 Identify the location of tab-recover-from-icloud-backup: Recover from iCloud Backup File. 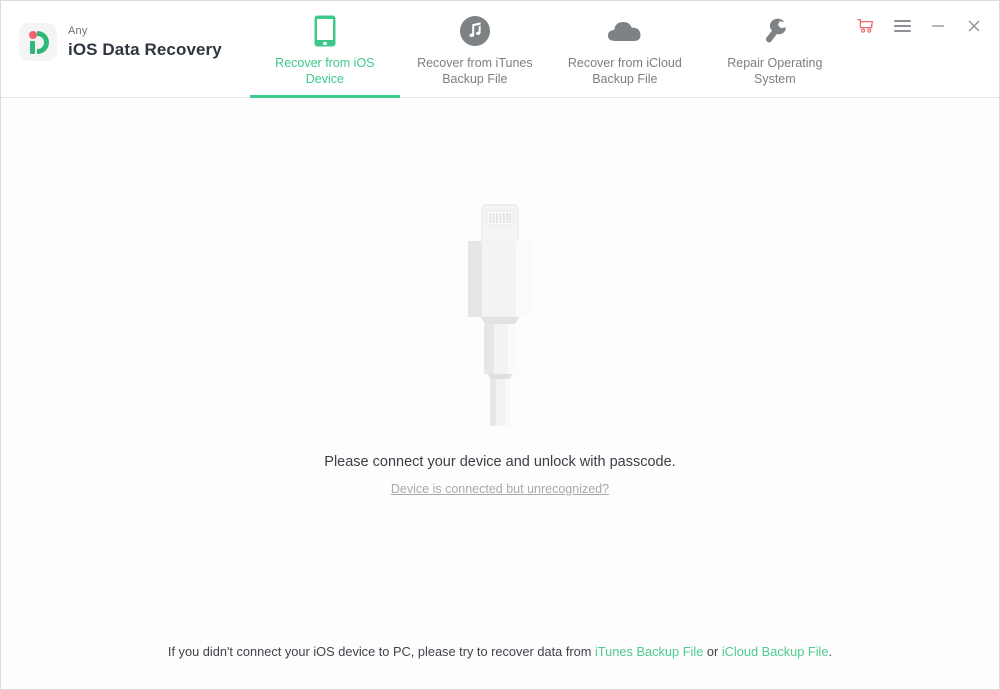
(625, 49).